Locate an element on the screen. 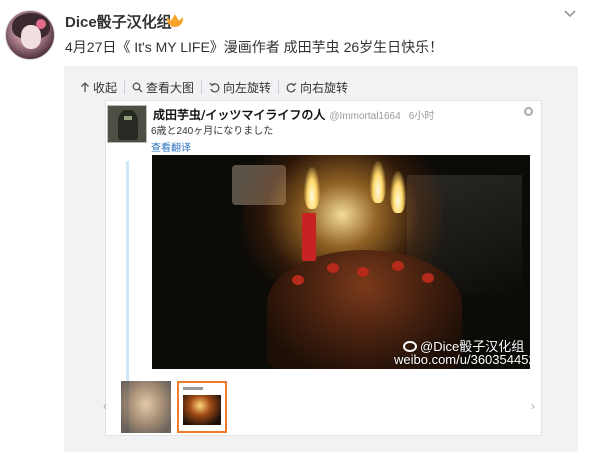 This screenshot has height=455, width=592. rotate-right-label: 向右旋转 is located at coordinates (324, 87).